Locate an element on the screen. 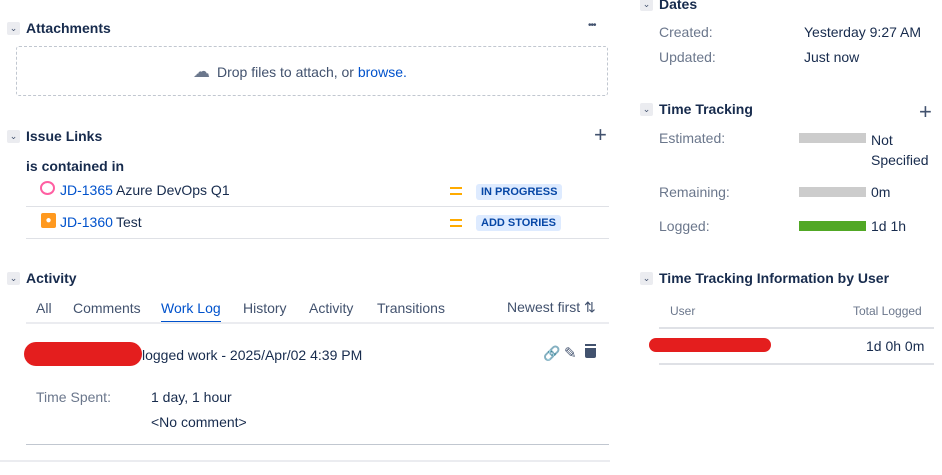 The width and height of the screenshot is (942, 475). drop-text: Drop files to attach, or is located at coordinates (287, 72).